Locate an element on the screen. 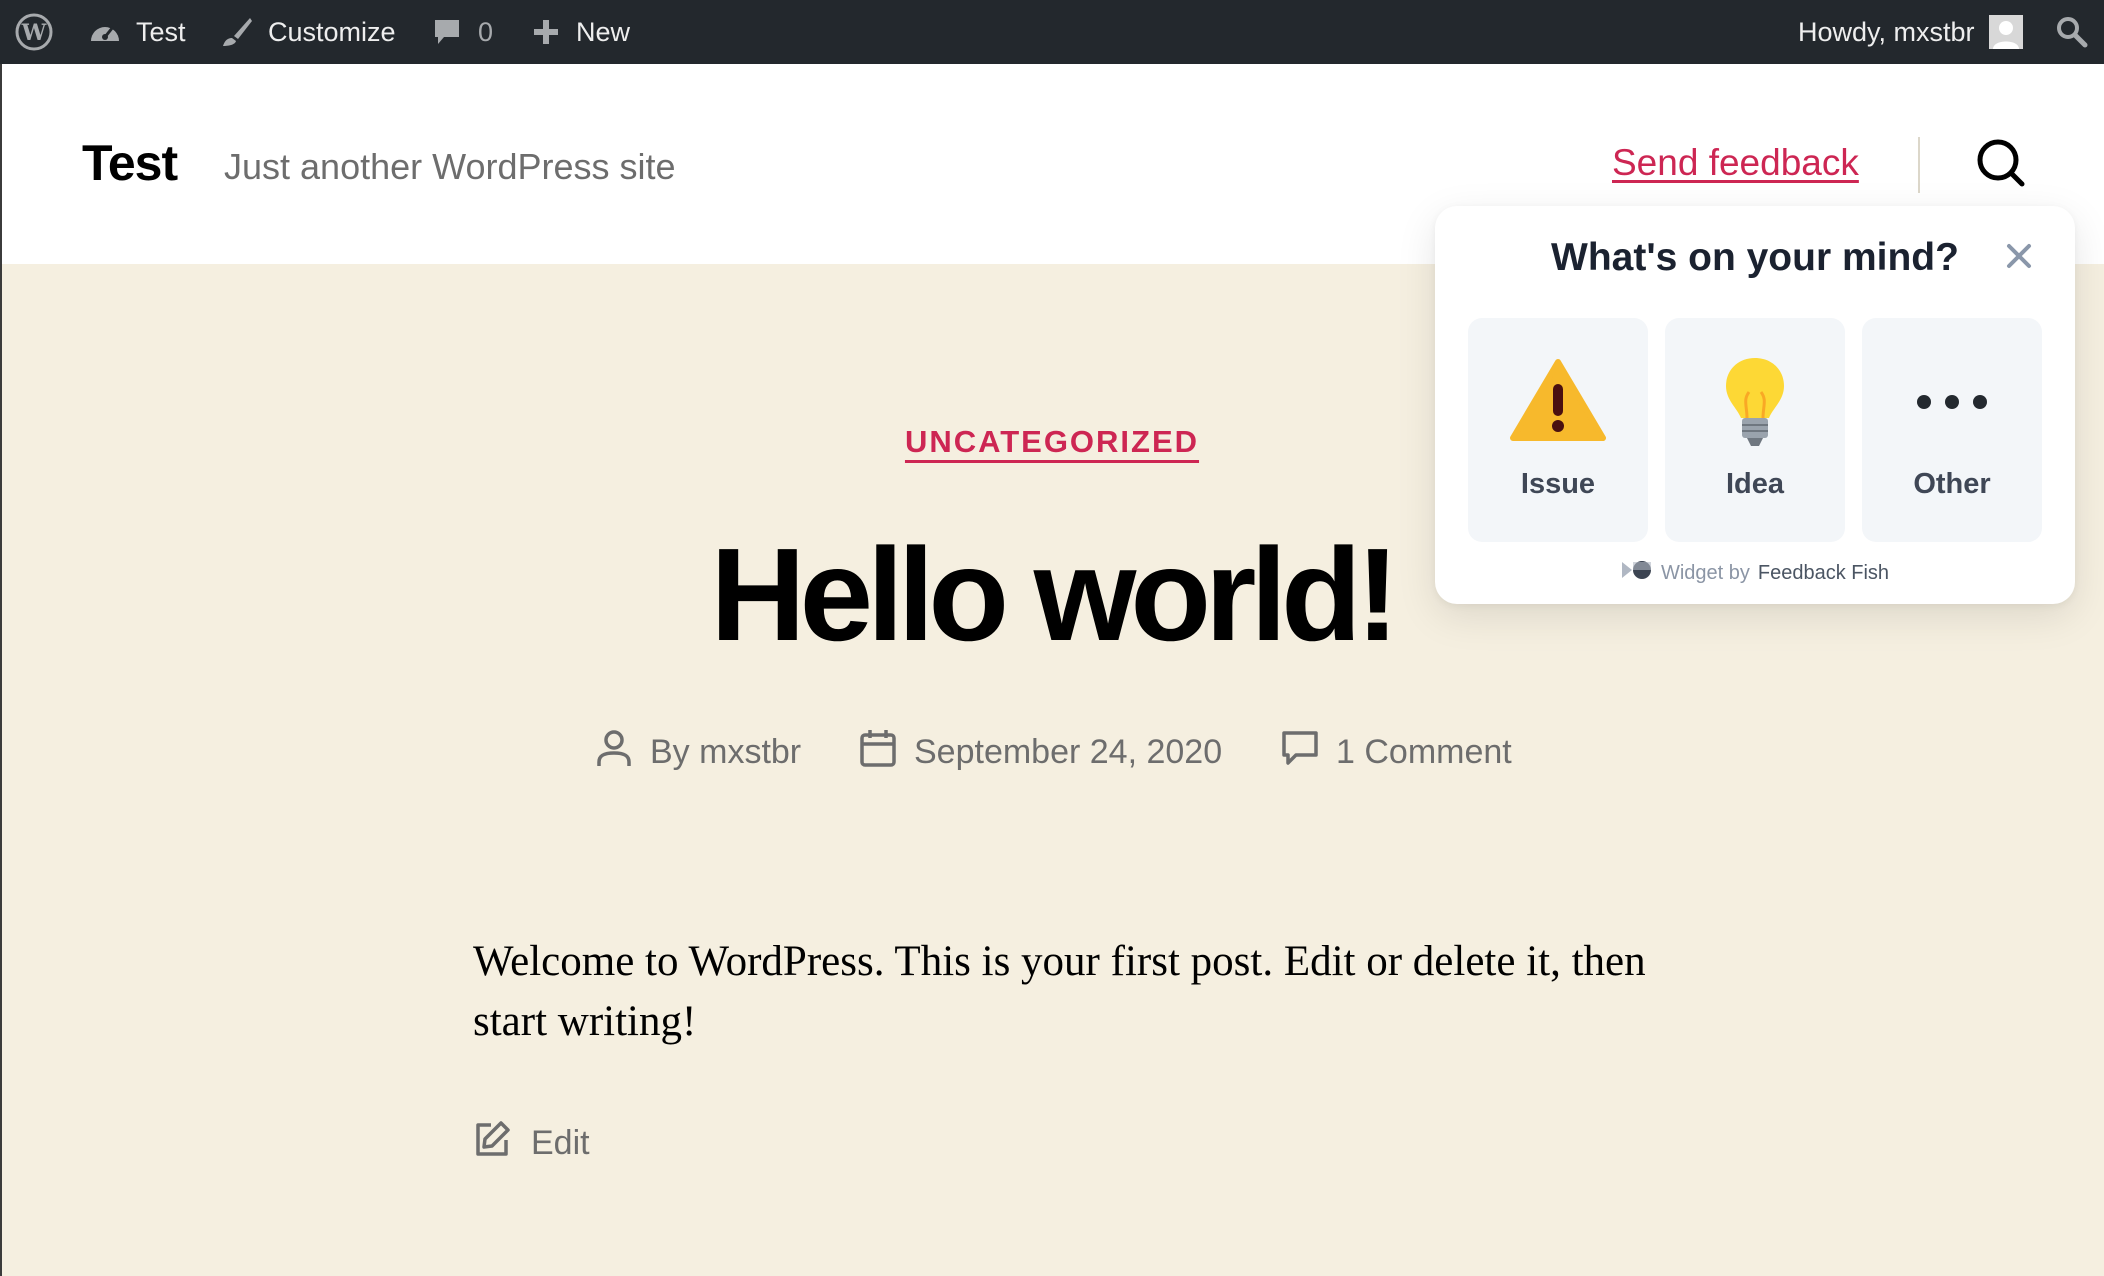 Image resolution: width=2104 pixels, height=1276 pixels. feedback-fish-link: Feedback Fish is located at coordinates (1823, 573).